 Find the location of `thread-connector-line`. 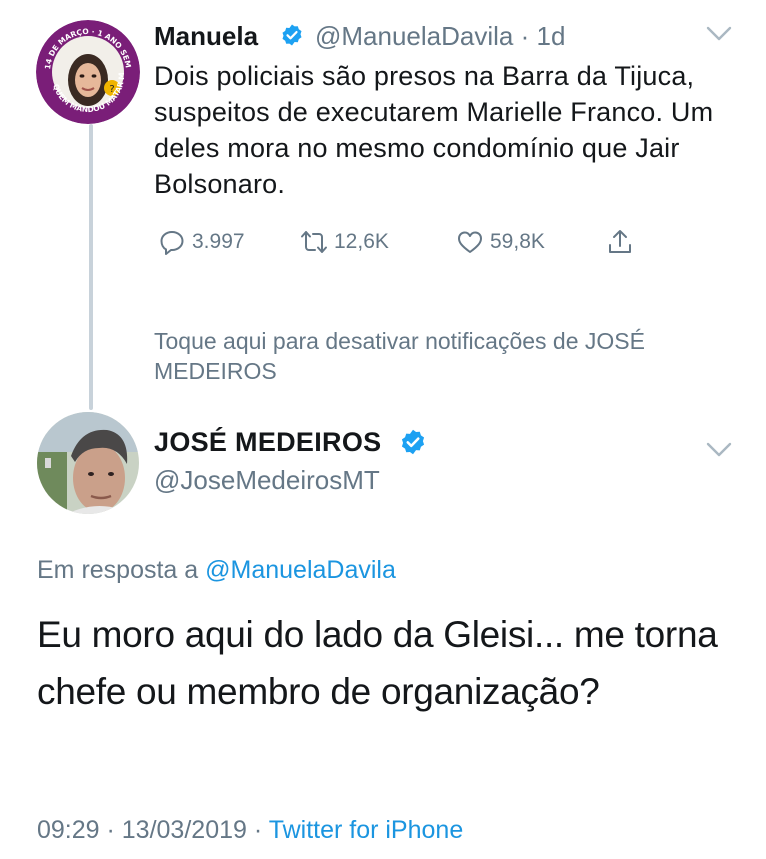

thread-connector-line is located at coordinates (91, 267).